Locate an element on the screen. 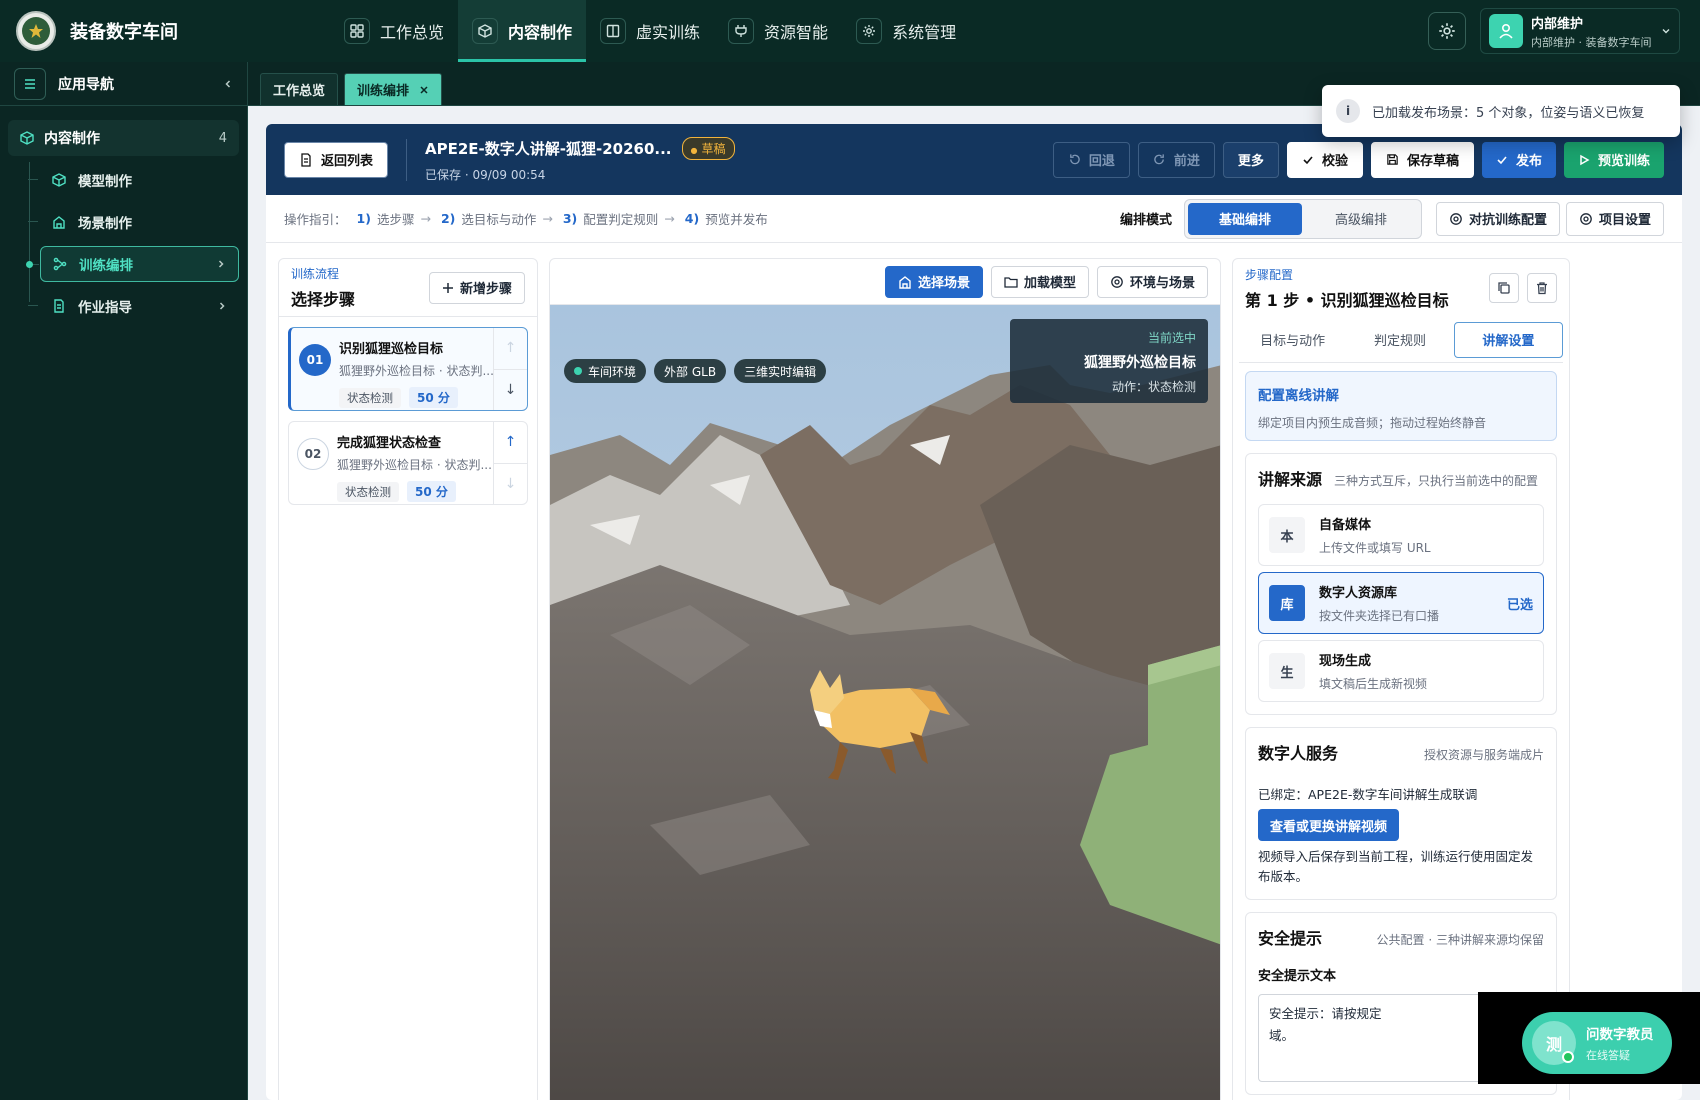 The width and height of the screenshot is (1700, 1100). sidebar-item-training: 训练编排 is located at coordinates (132, 264).